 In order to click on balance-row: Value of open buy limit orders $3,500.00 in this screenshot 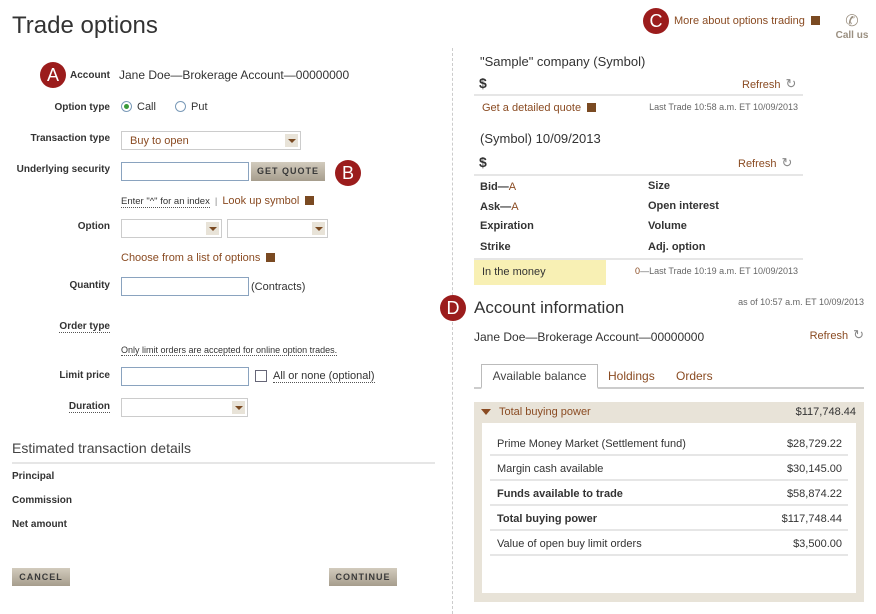, I will do `click(669, 543)`.